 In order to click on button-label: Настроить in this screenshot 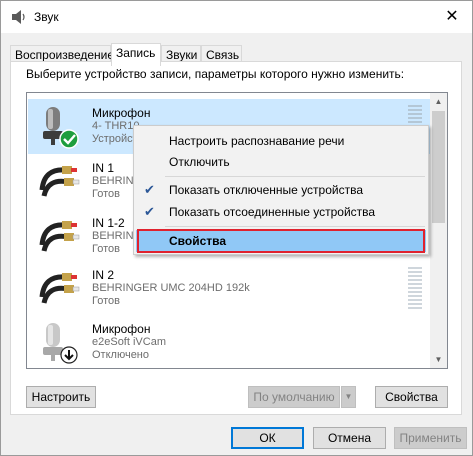, I will do `click(61, 397)`.